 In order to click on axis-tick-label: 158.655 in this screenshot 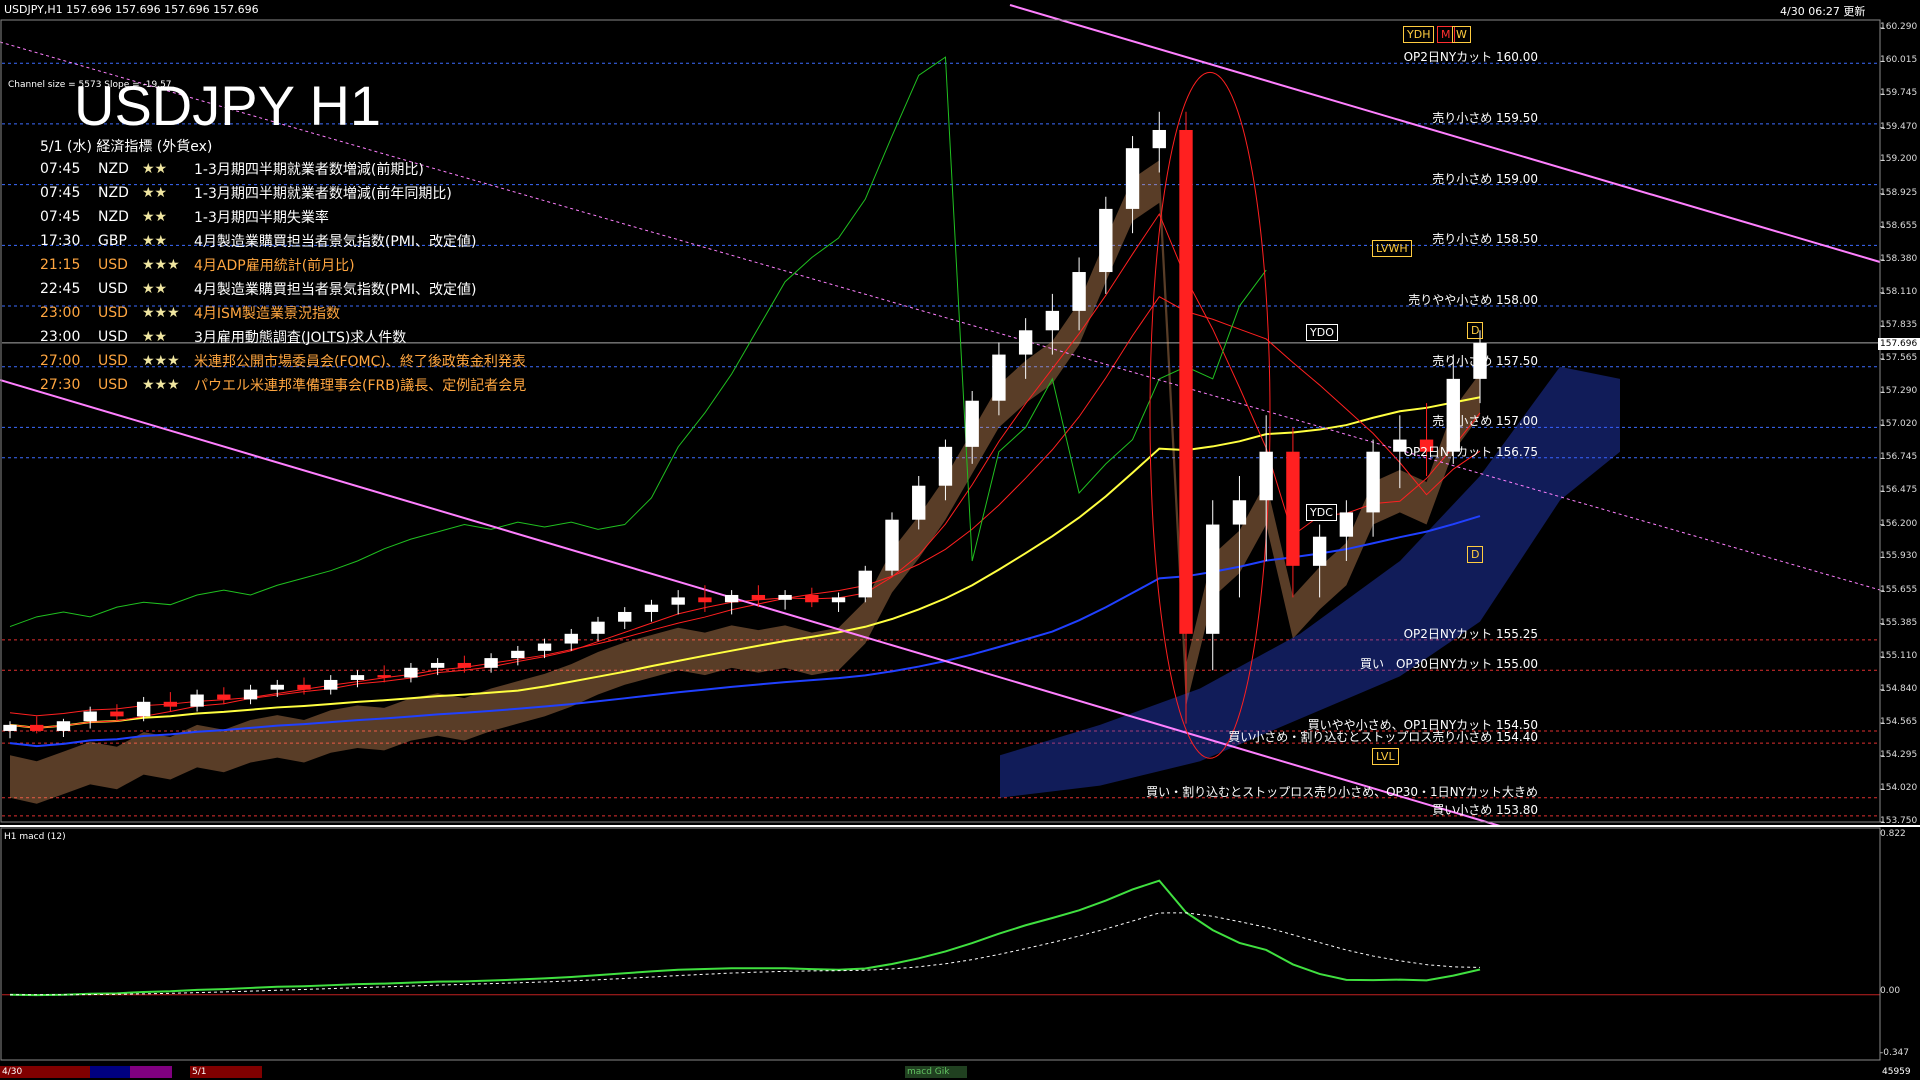, I will do `click(1899, 225)`.